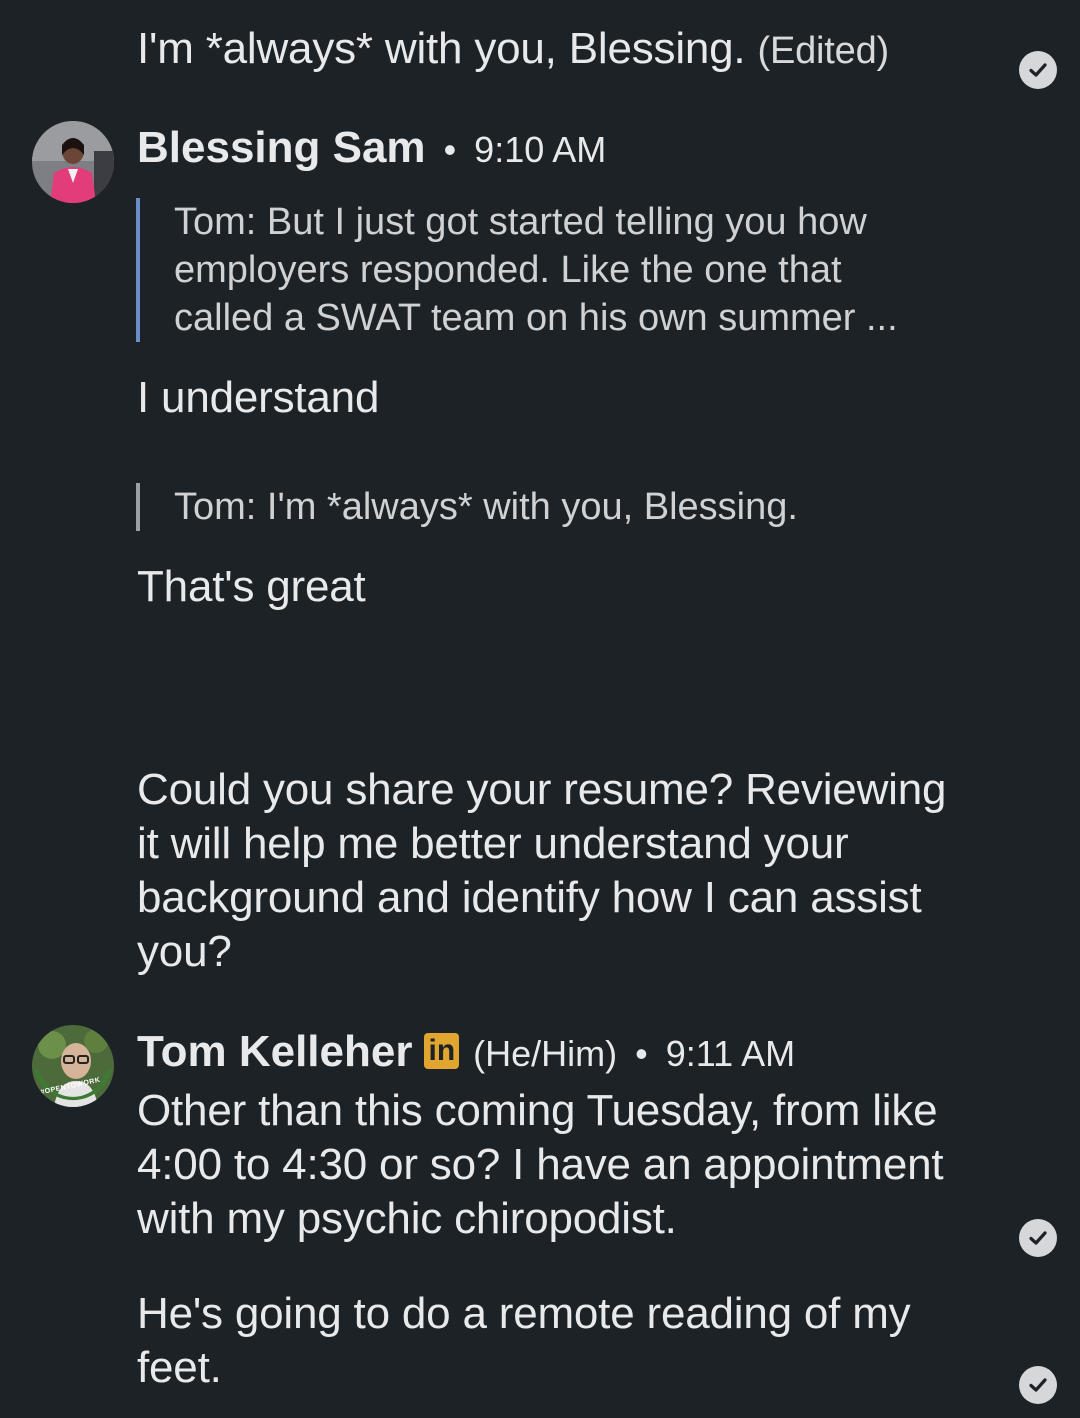 Image resolution: width=1080 pixels, height=1418 pixels. Describe the element at coordinates (540, 149) in the screenshot. I see `message-time: 9:10 AM` at that location.